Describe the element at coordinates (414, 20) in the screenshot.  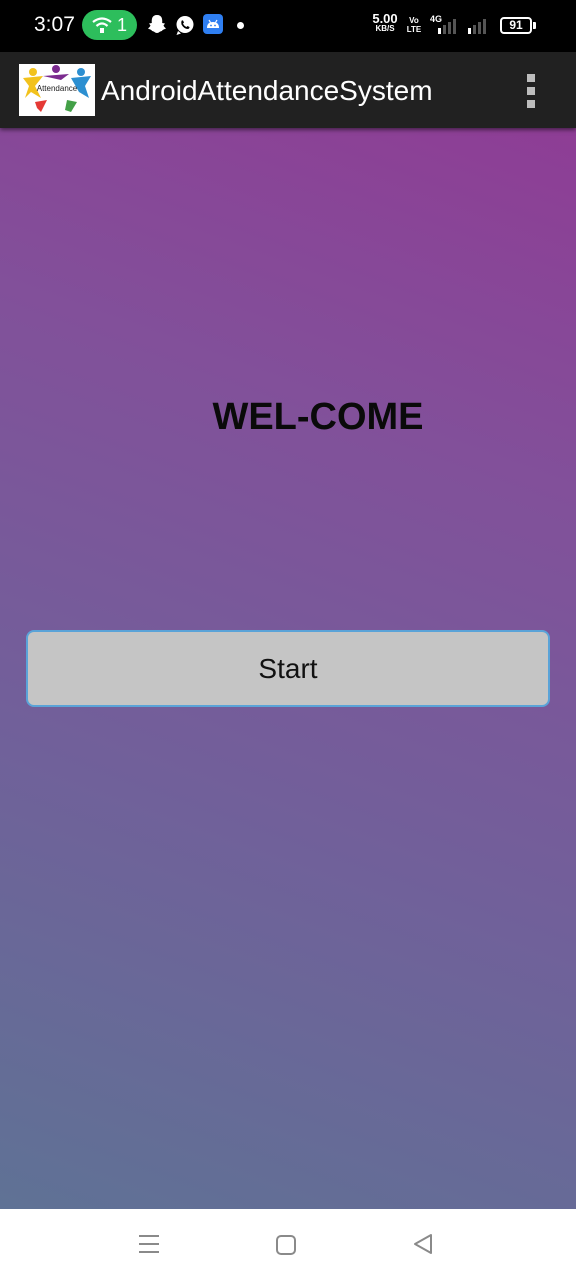
I see `volte-line1: Vo` at that location.